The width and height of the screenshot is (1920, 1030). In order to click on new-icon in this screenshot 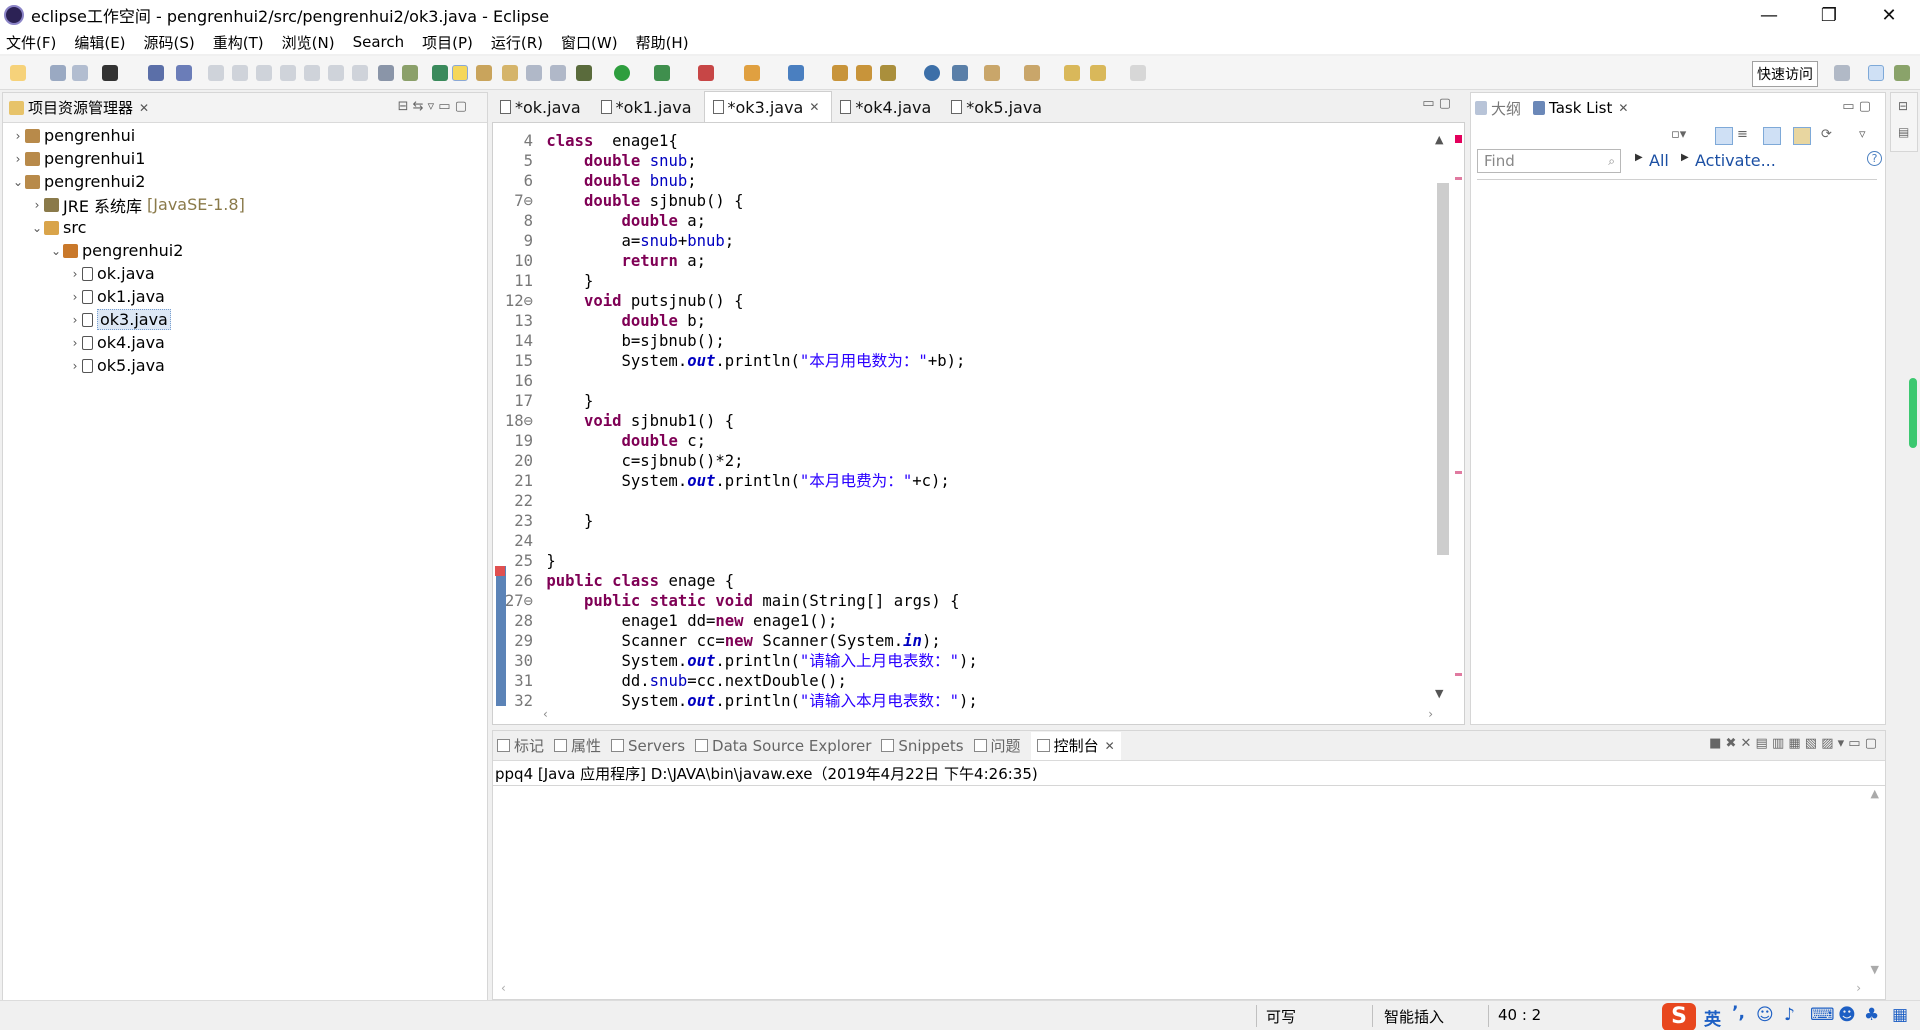, I will do `click(18, 73)`.